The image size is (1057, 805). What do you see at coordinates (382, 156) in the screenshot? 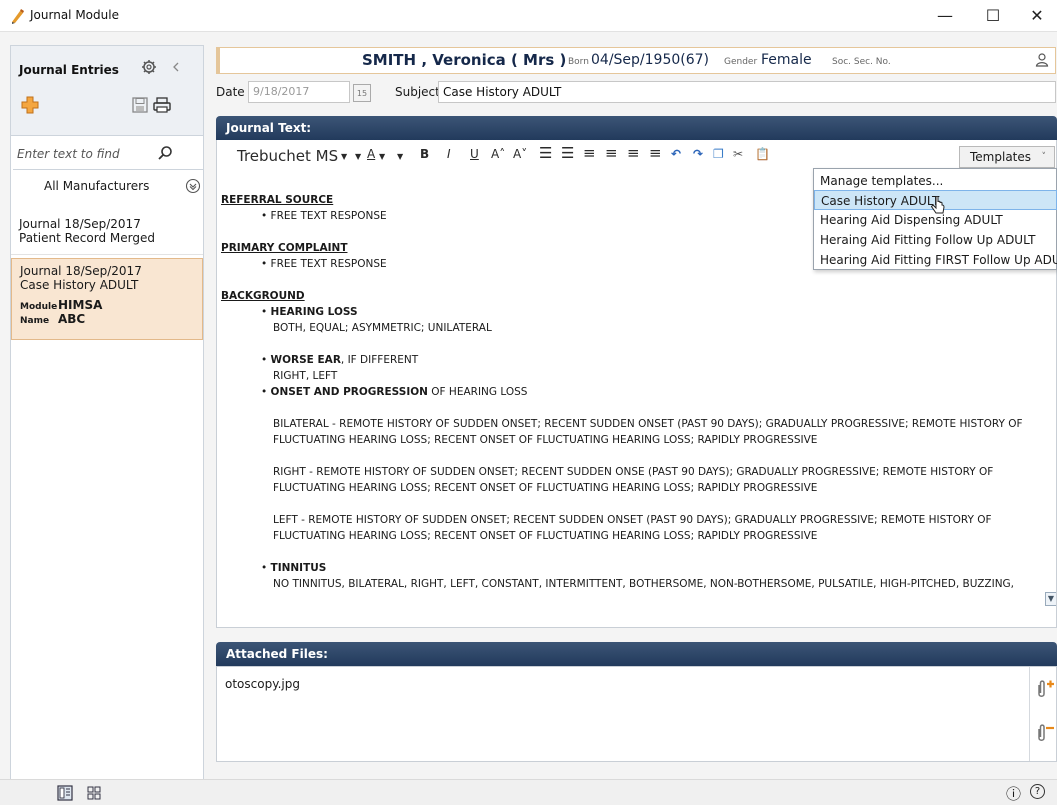
I see `color-dropdown-icon: ▼` at bounding box center [382, 156].